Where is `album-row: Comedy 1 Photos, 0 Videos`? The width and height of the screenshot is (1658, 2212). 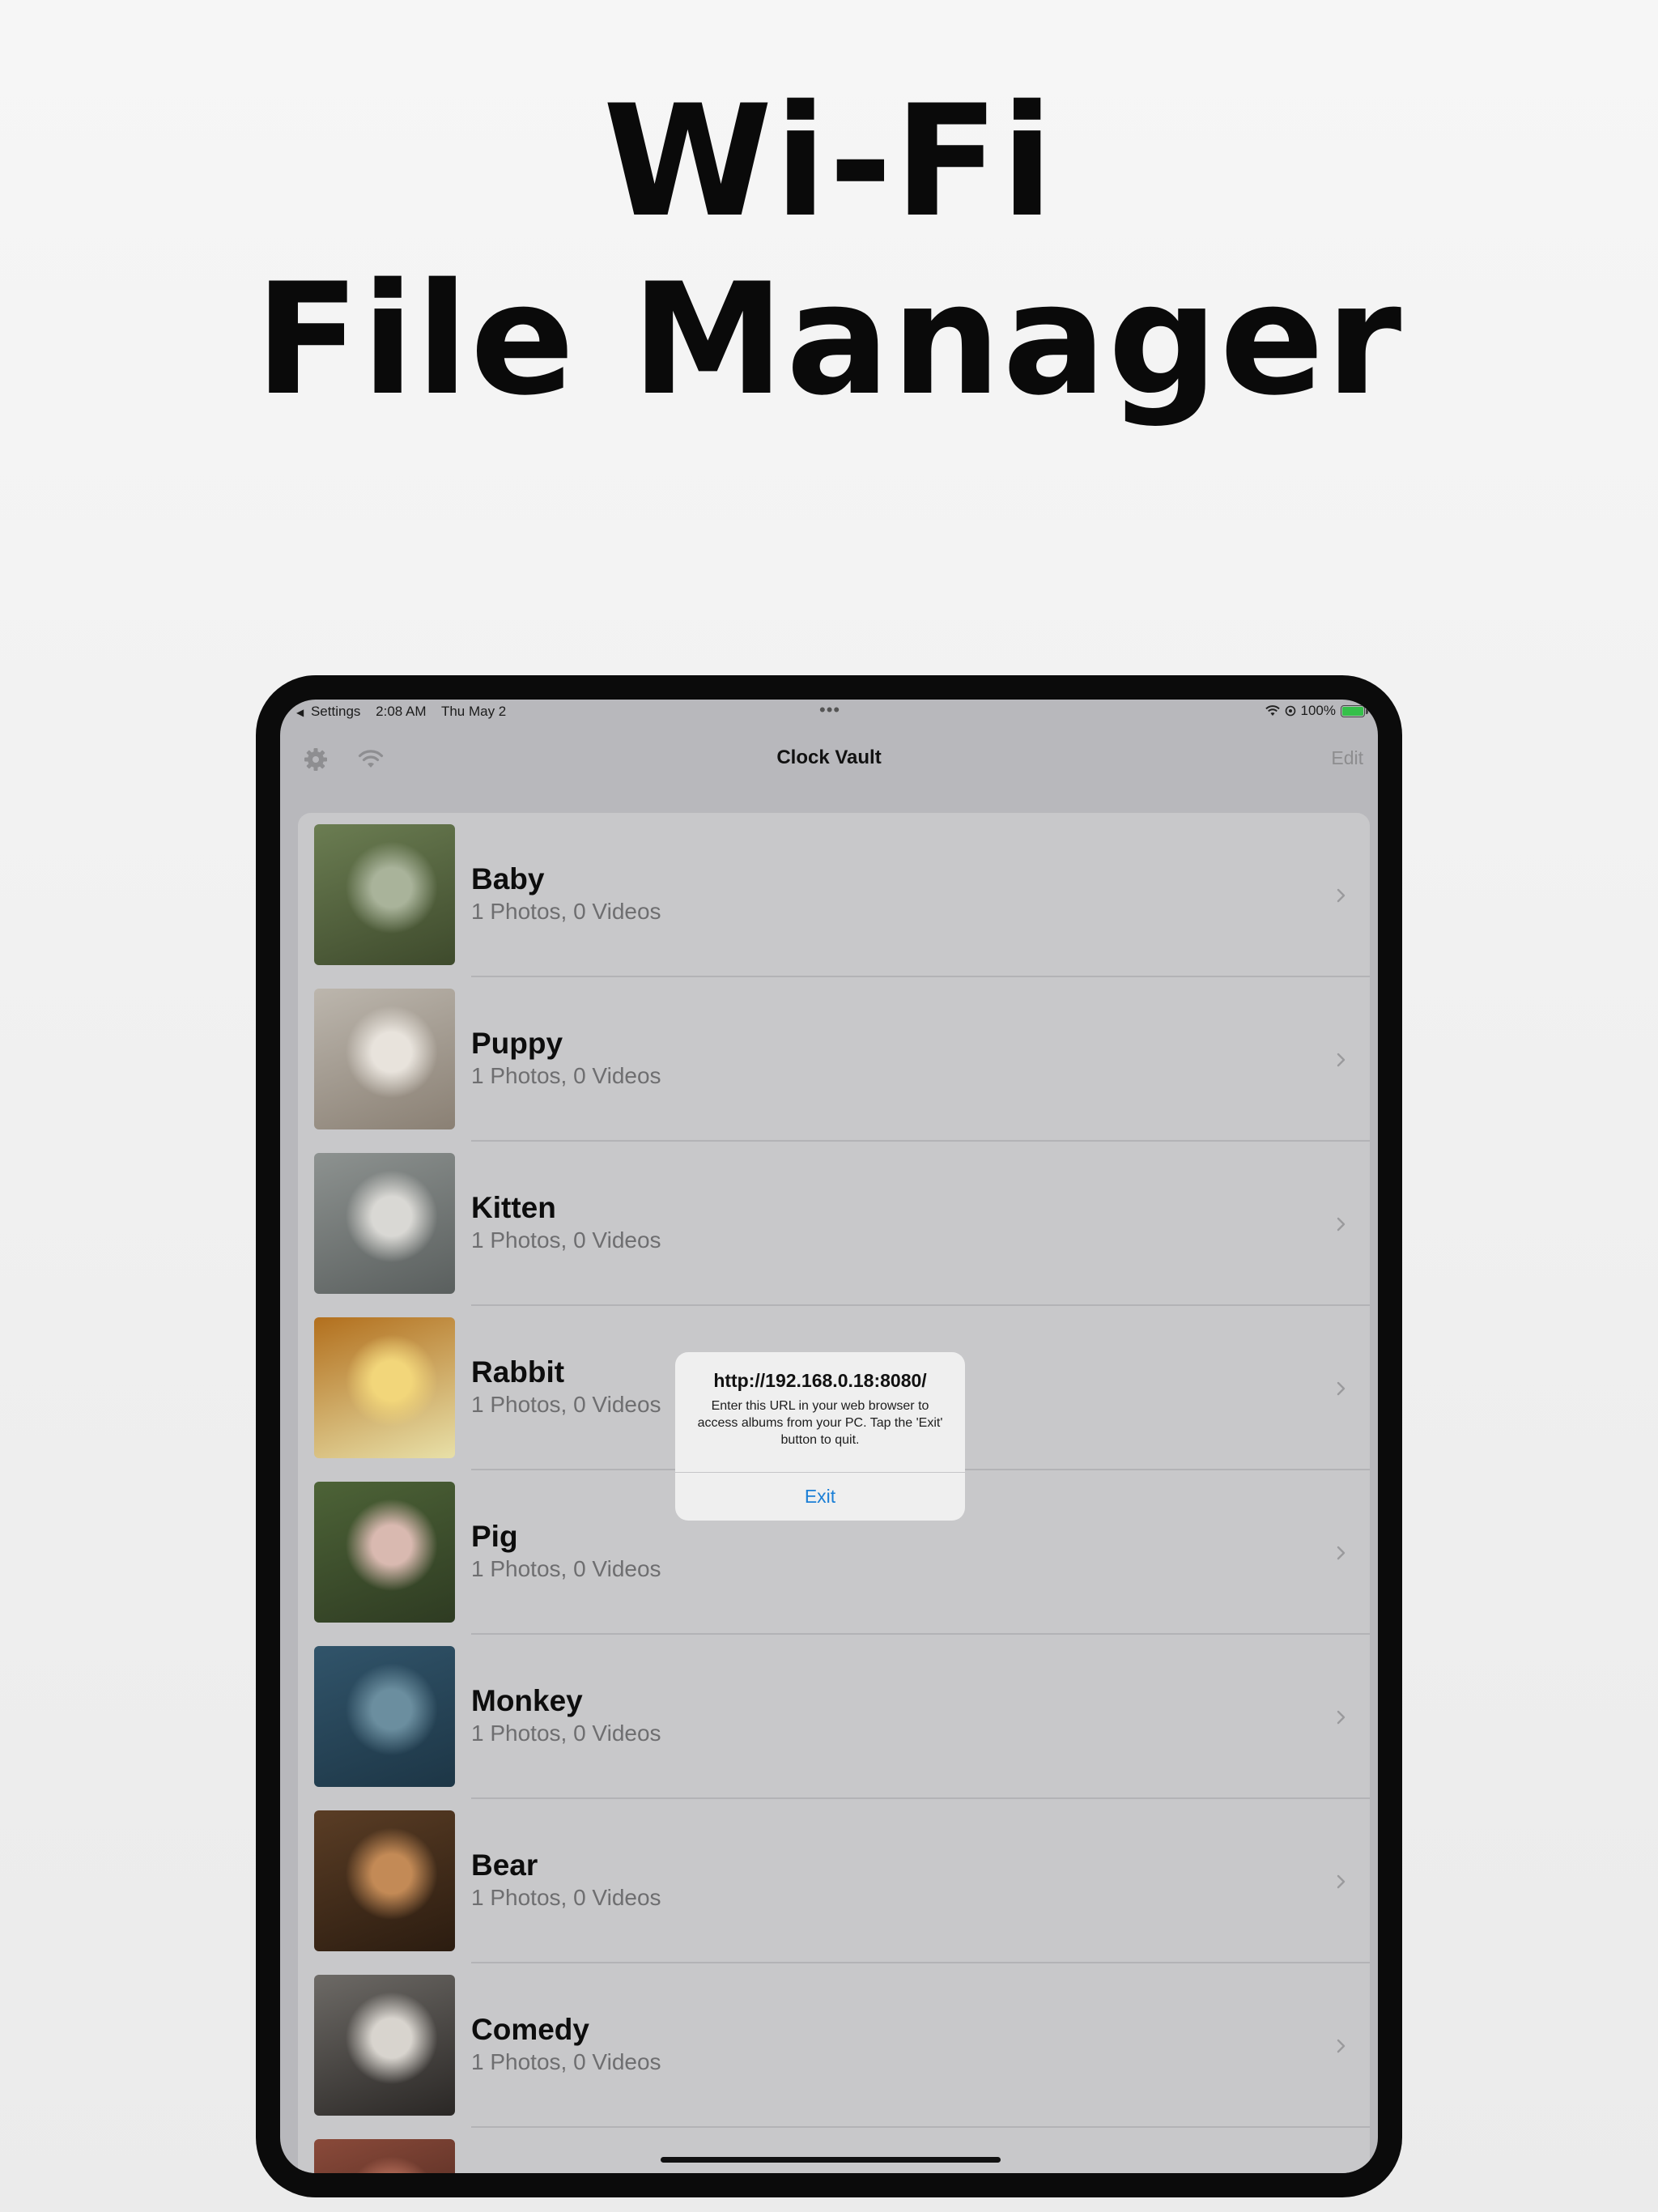 album-row: Comedy 1 Photos, 0 Videos is located at coordinates (834, 2046).